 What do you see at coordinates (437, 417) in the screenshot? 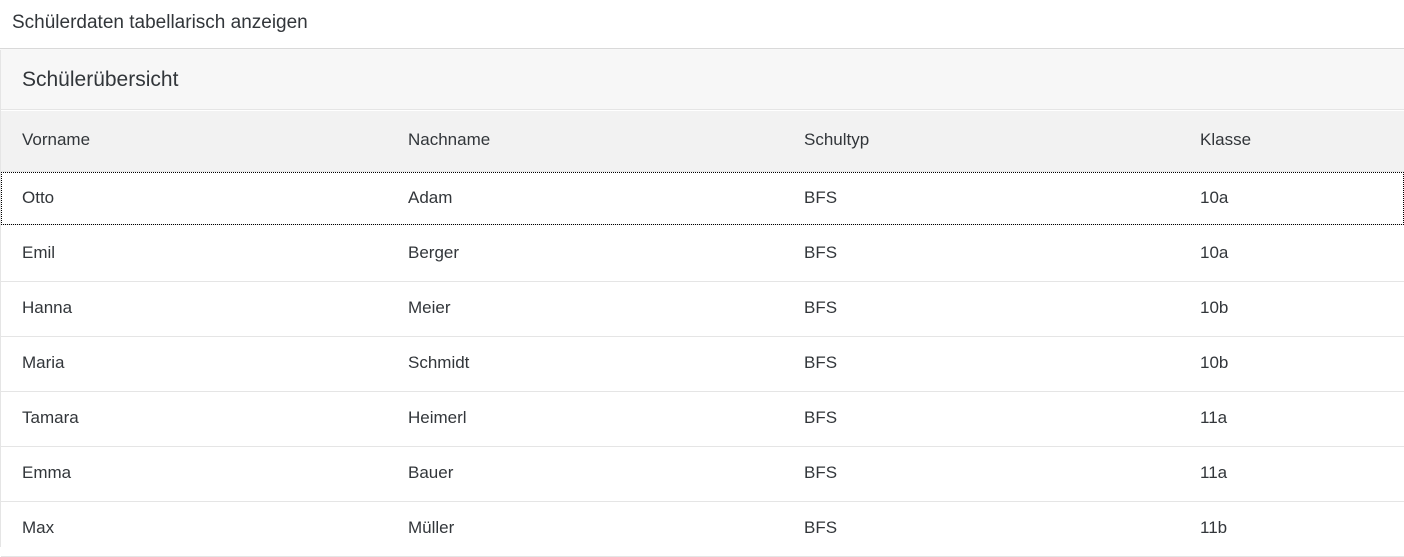
I see `cell-nachname: Heimerl` at bounding box center [437, 417].